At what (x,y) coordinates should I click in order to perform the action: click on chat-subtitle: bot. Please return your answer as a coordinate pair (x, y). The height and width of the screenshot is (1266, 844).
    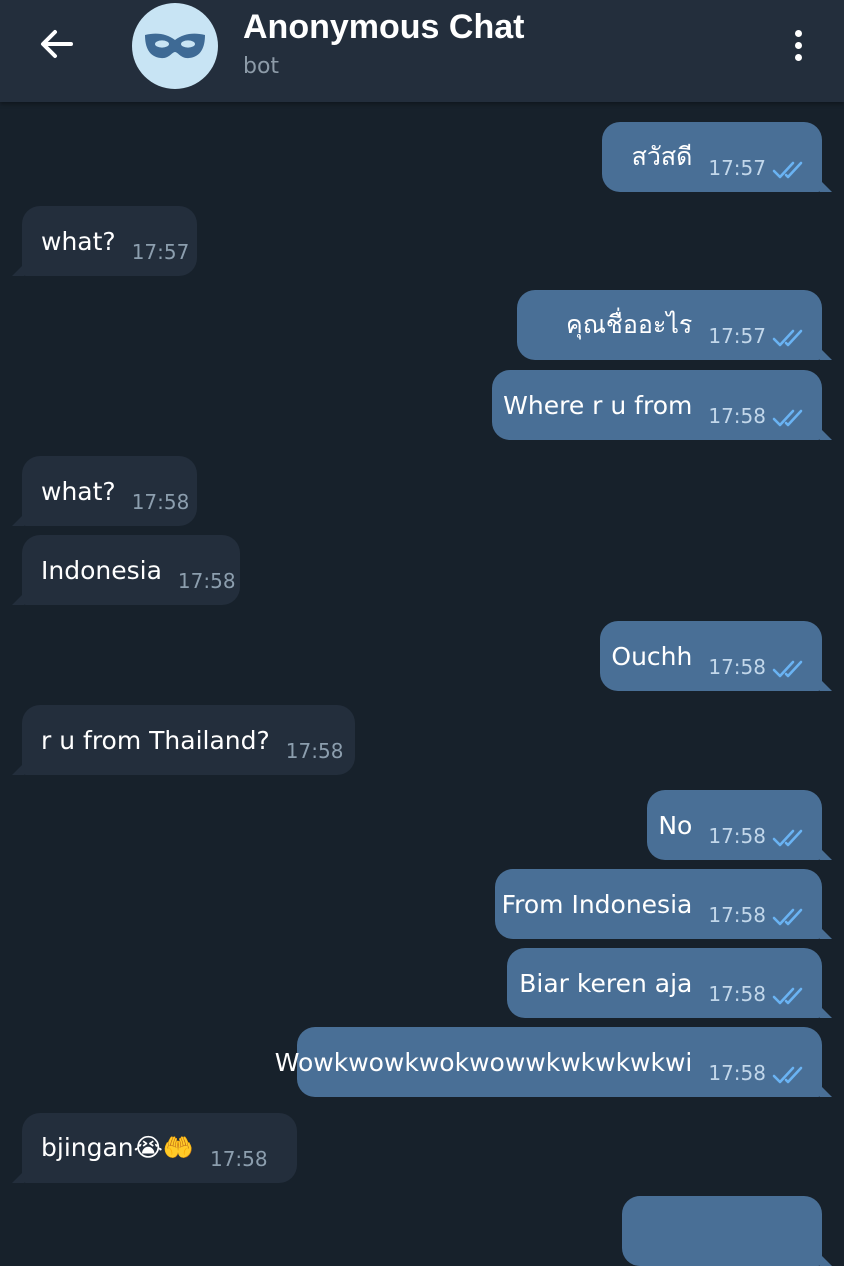
    Looking at the image, I should click on (261, 66).